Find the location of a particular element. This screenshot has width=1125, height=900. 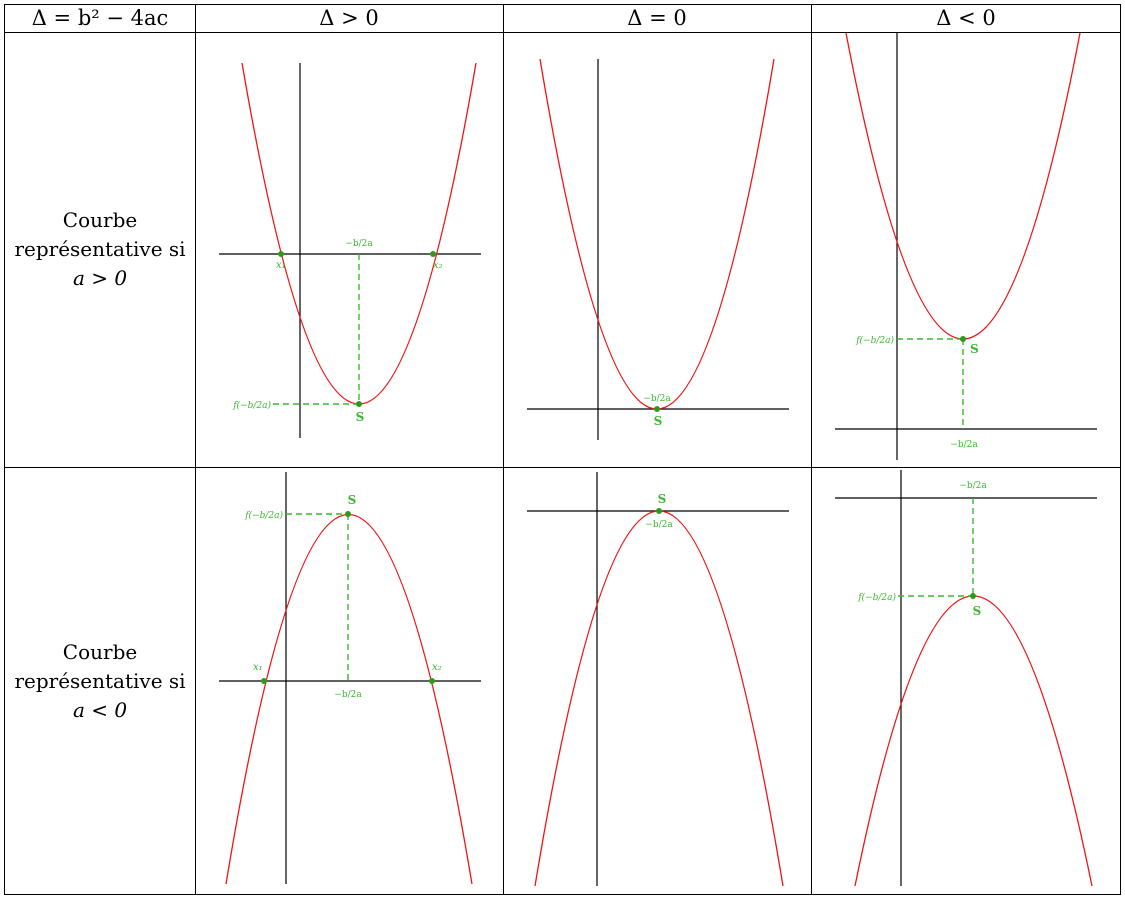

row-label-a-negative: Courbe représentative si a < 0 is located at coordinates (99, 681).